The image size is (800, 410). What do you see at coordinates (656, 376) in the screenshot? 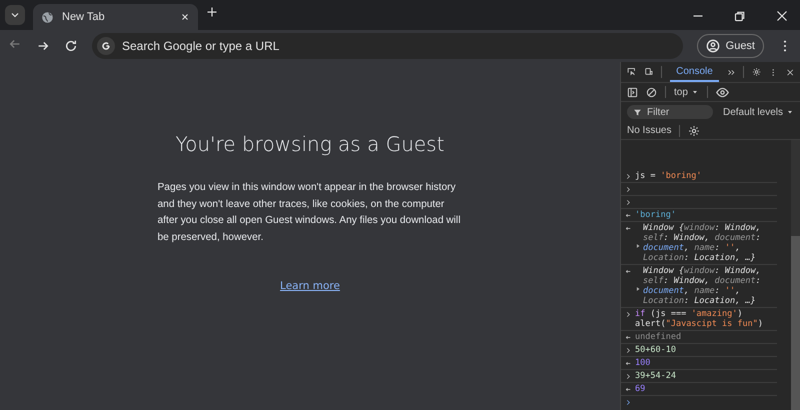
I see `console-text: 39+54-24` at bounding box center [656, 376].